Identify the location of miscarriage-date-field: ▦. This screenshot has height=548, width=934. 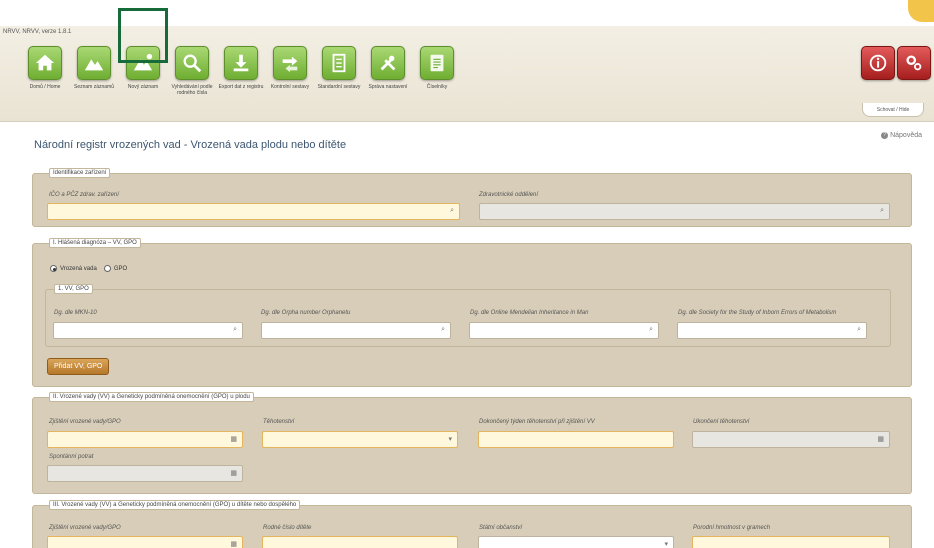
(145, 473).